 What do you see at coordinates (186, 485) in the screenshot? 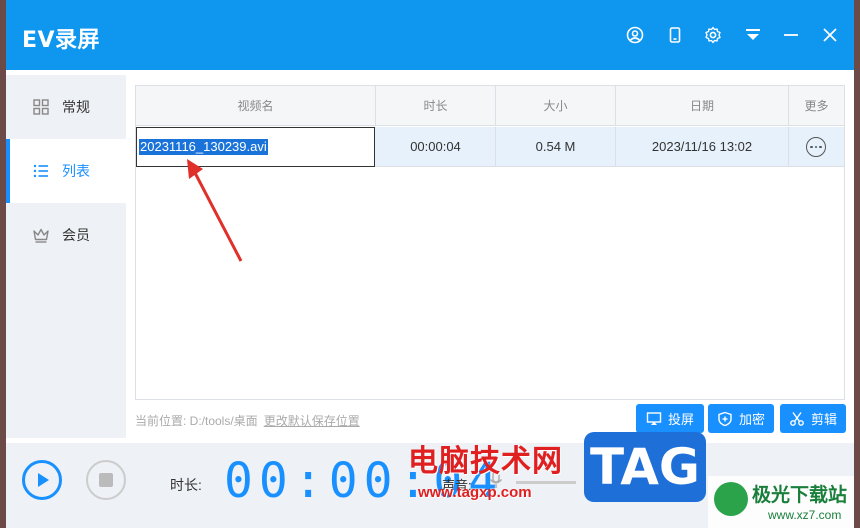
I see `duration-label: 时长:` at bounding box center [186, 485].